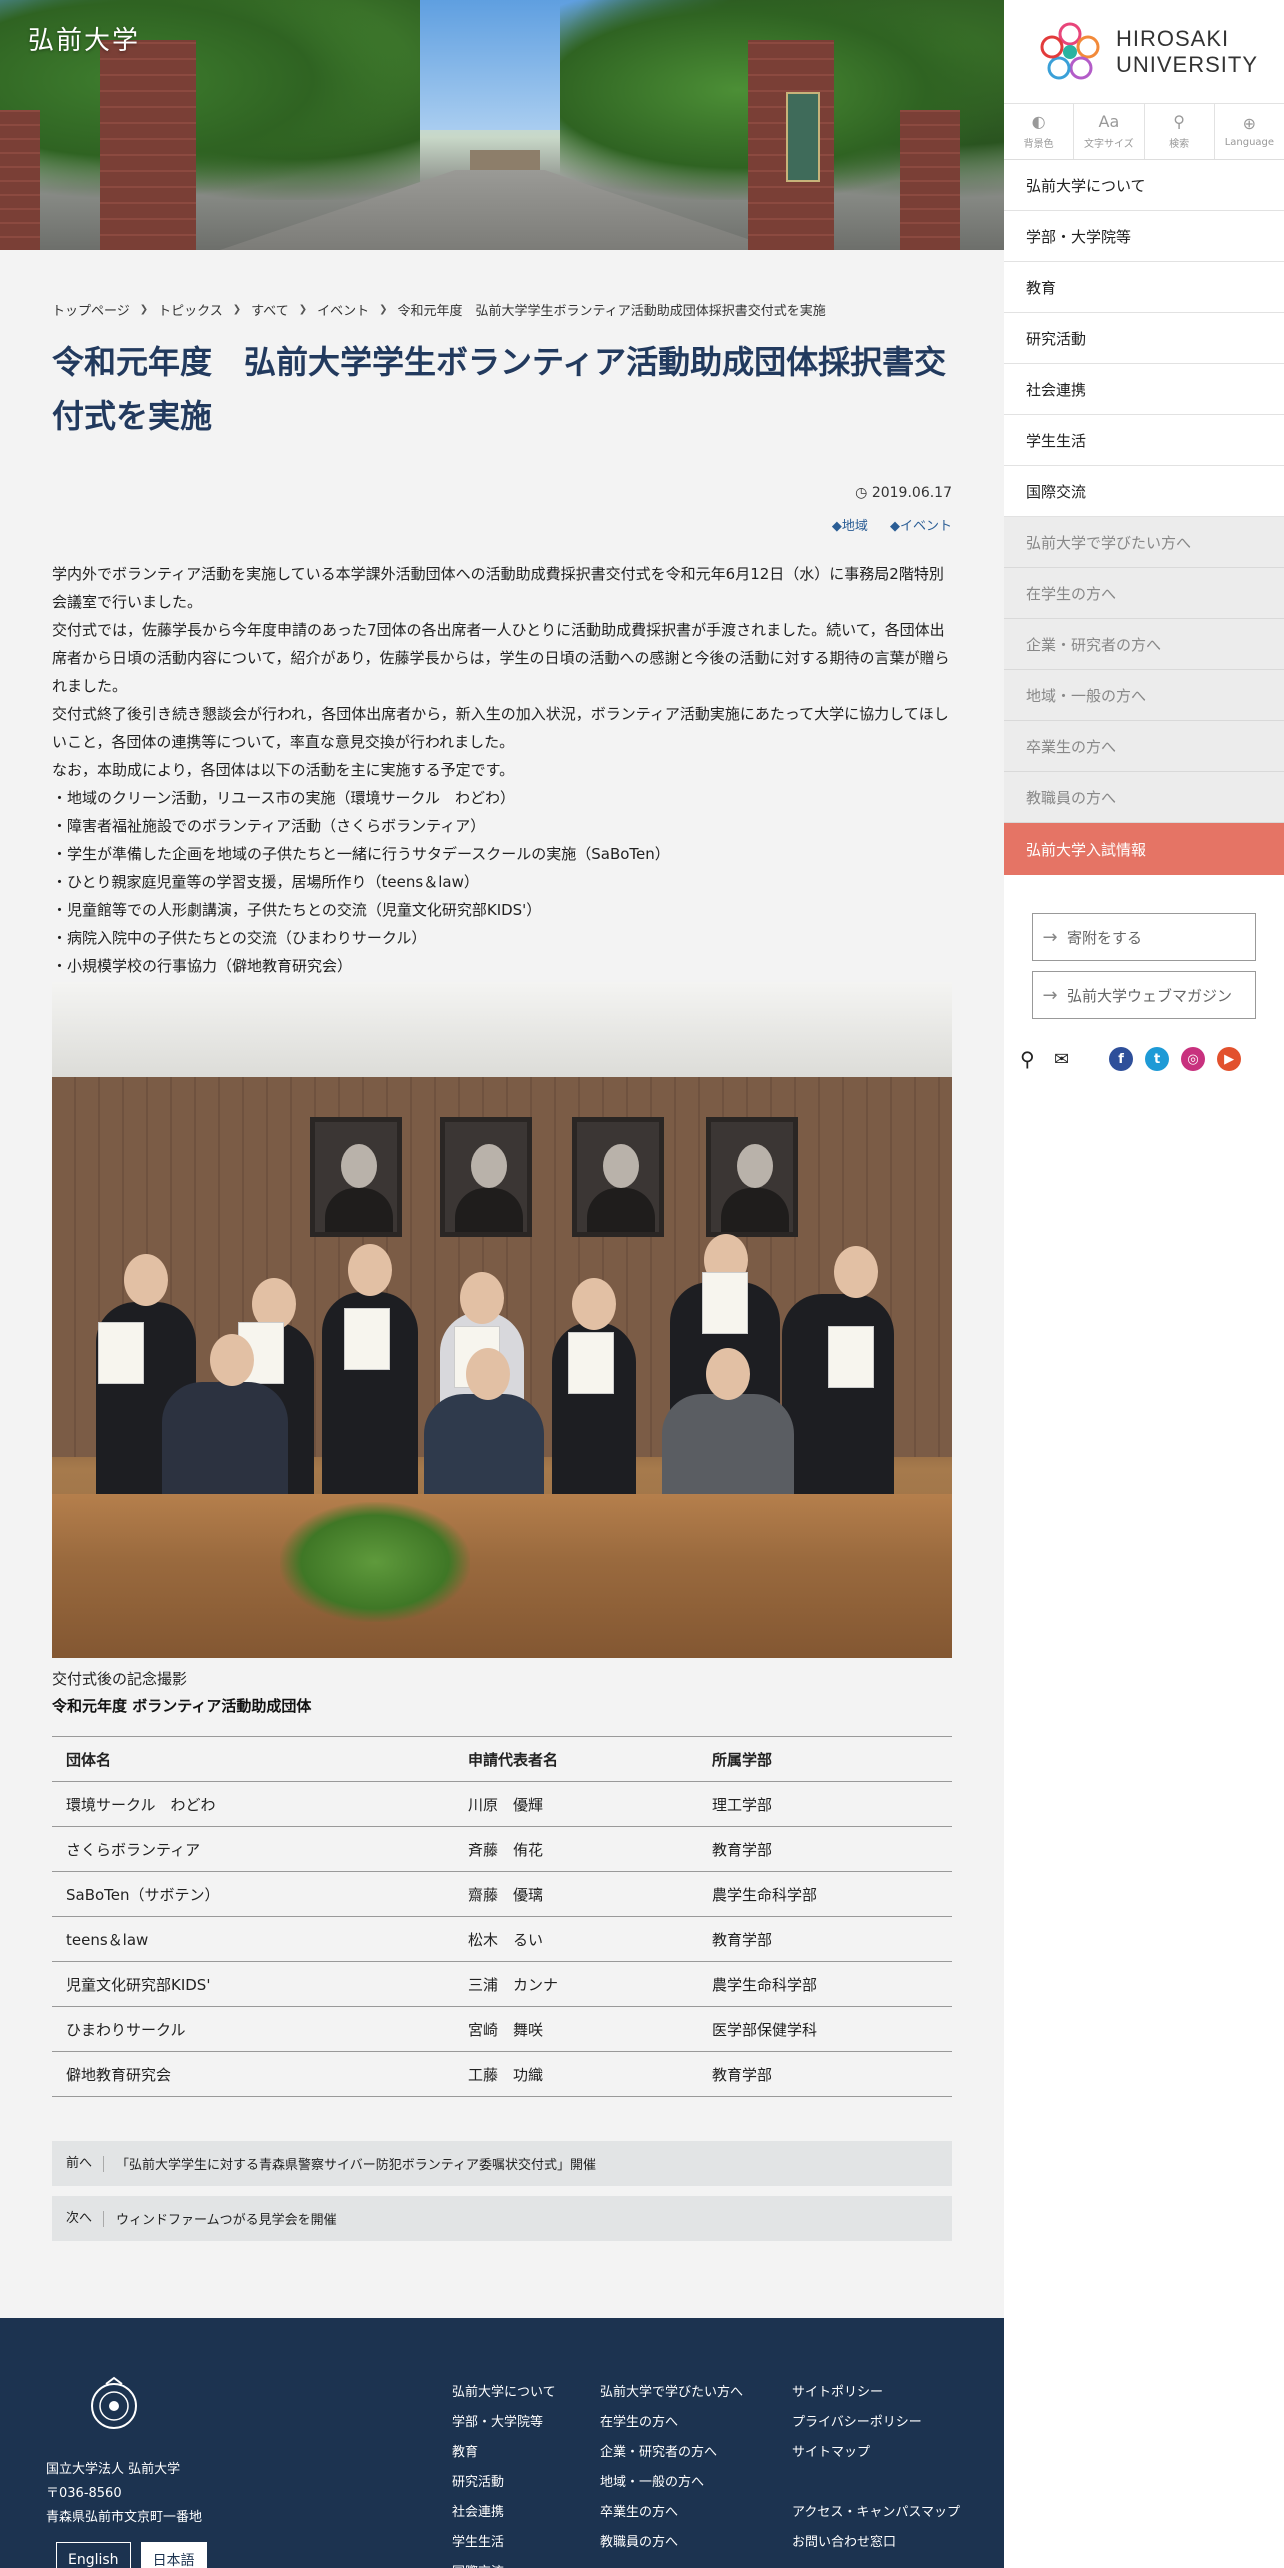 This screenshot has height=2568, width=1284. I want to click on font-size-icon: Aa, so click(1109, 121).